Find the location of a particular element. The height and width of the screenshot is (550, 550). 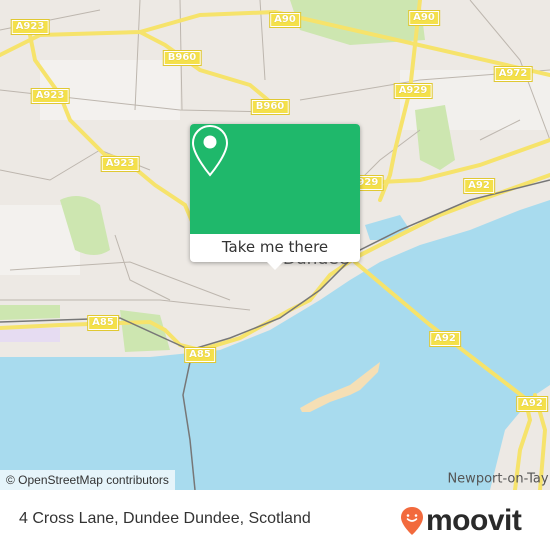

map-attribution: © OpenStreetMap contributors is located at coordinates (87, 480).